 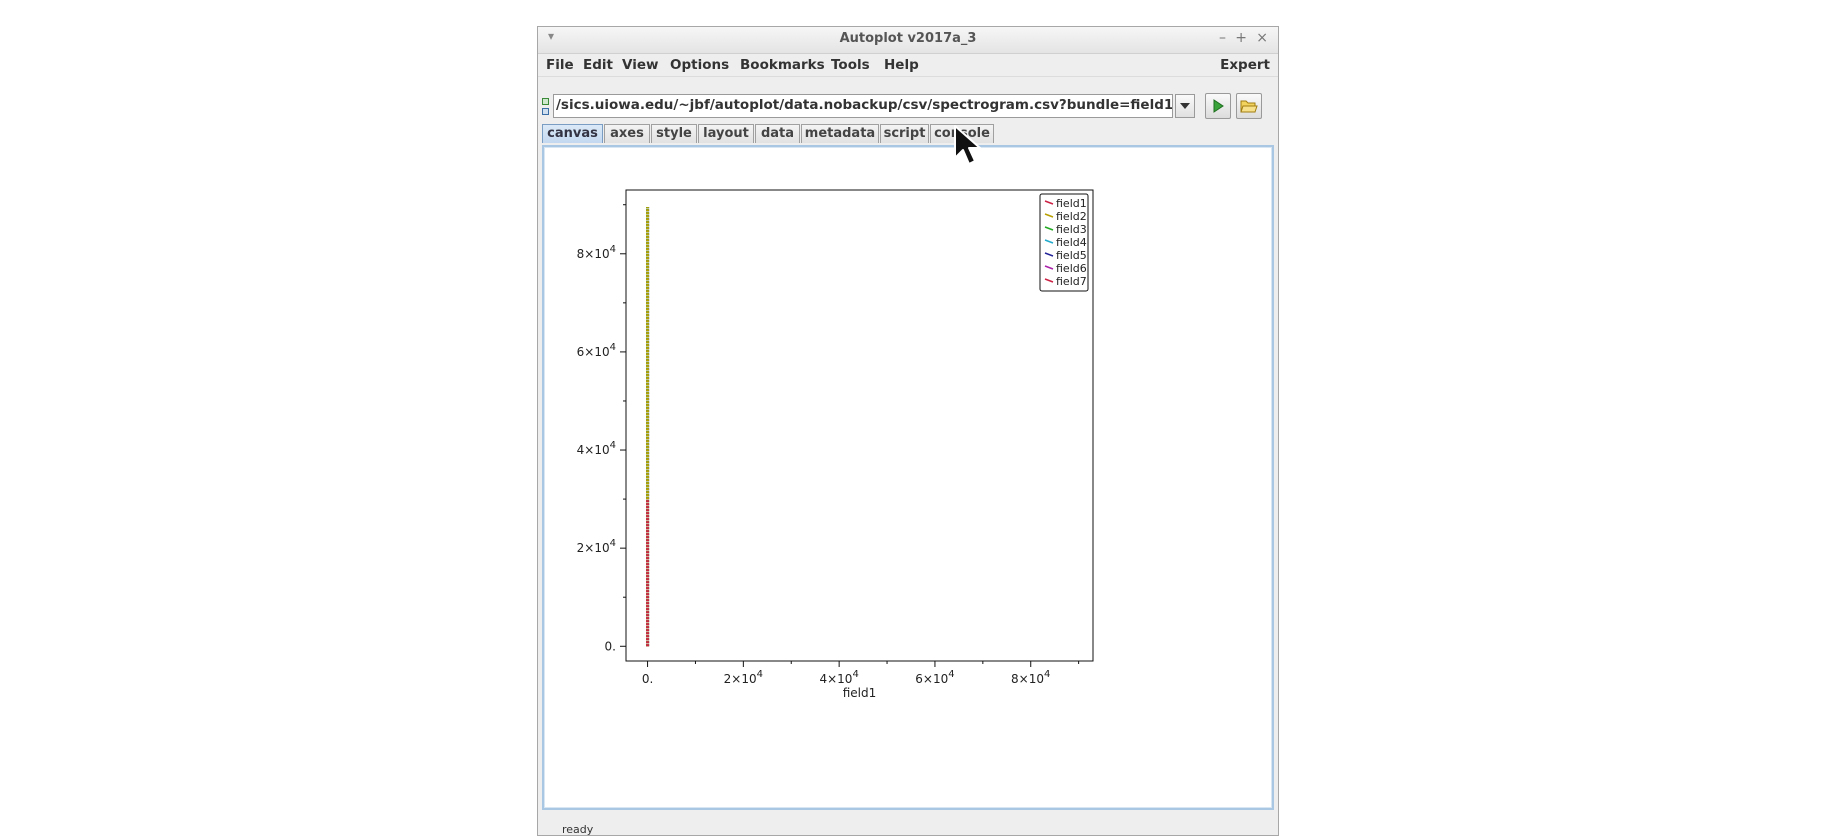 I want to click on window-title: Autoplot v2017a_3, so click(x=908, y=38).